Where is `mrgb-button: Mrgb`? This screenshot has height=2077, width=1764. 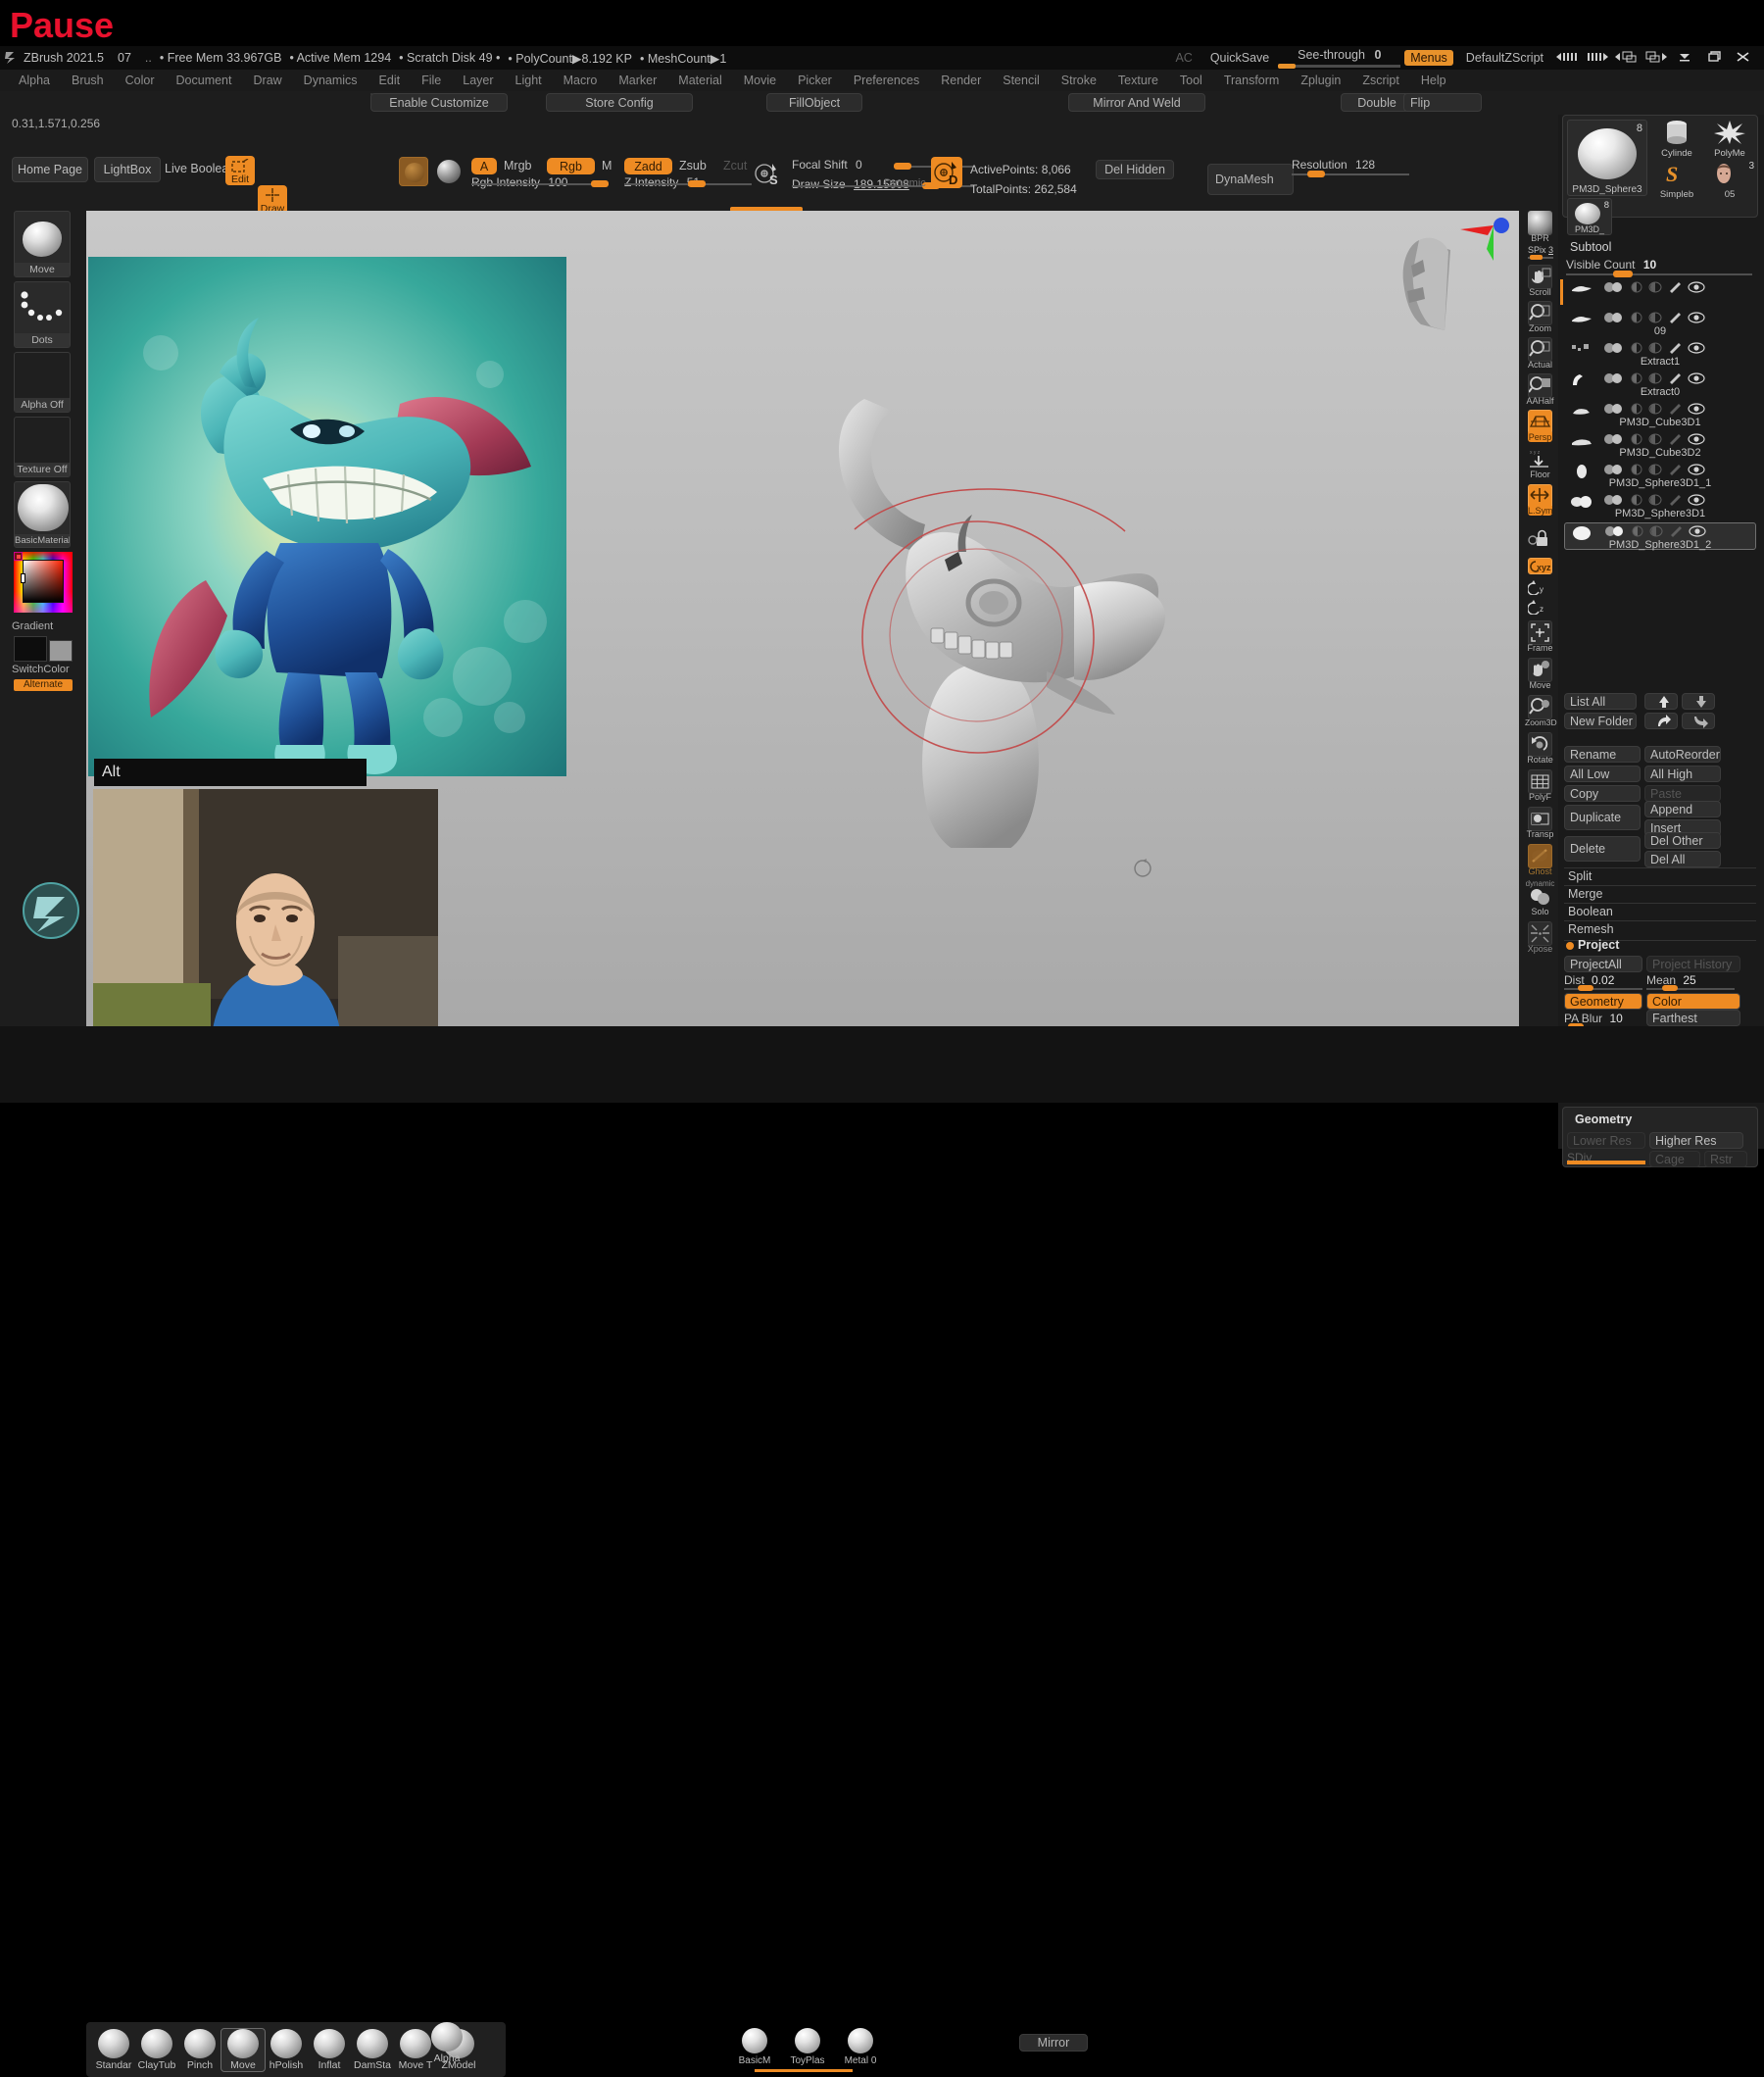 mrgb-button: Mrgb is located at coordinates (517, 166).